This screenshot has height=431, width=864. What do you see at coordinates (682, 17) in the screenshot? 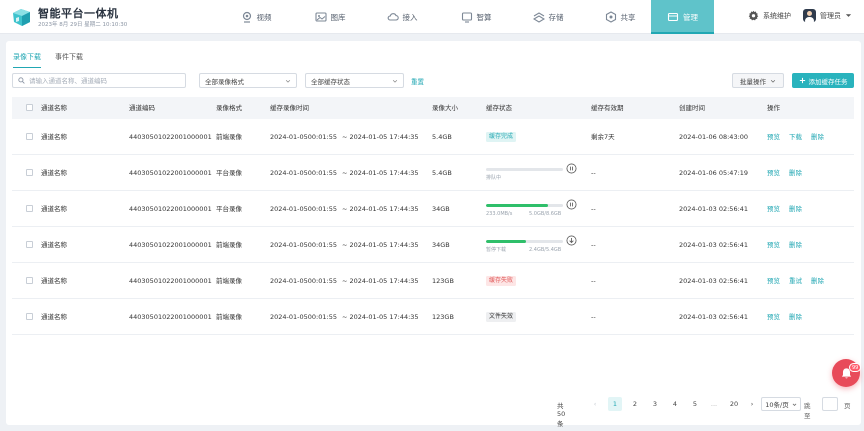
I see `nav-manage: 管理` at bounding box center [682, 17].